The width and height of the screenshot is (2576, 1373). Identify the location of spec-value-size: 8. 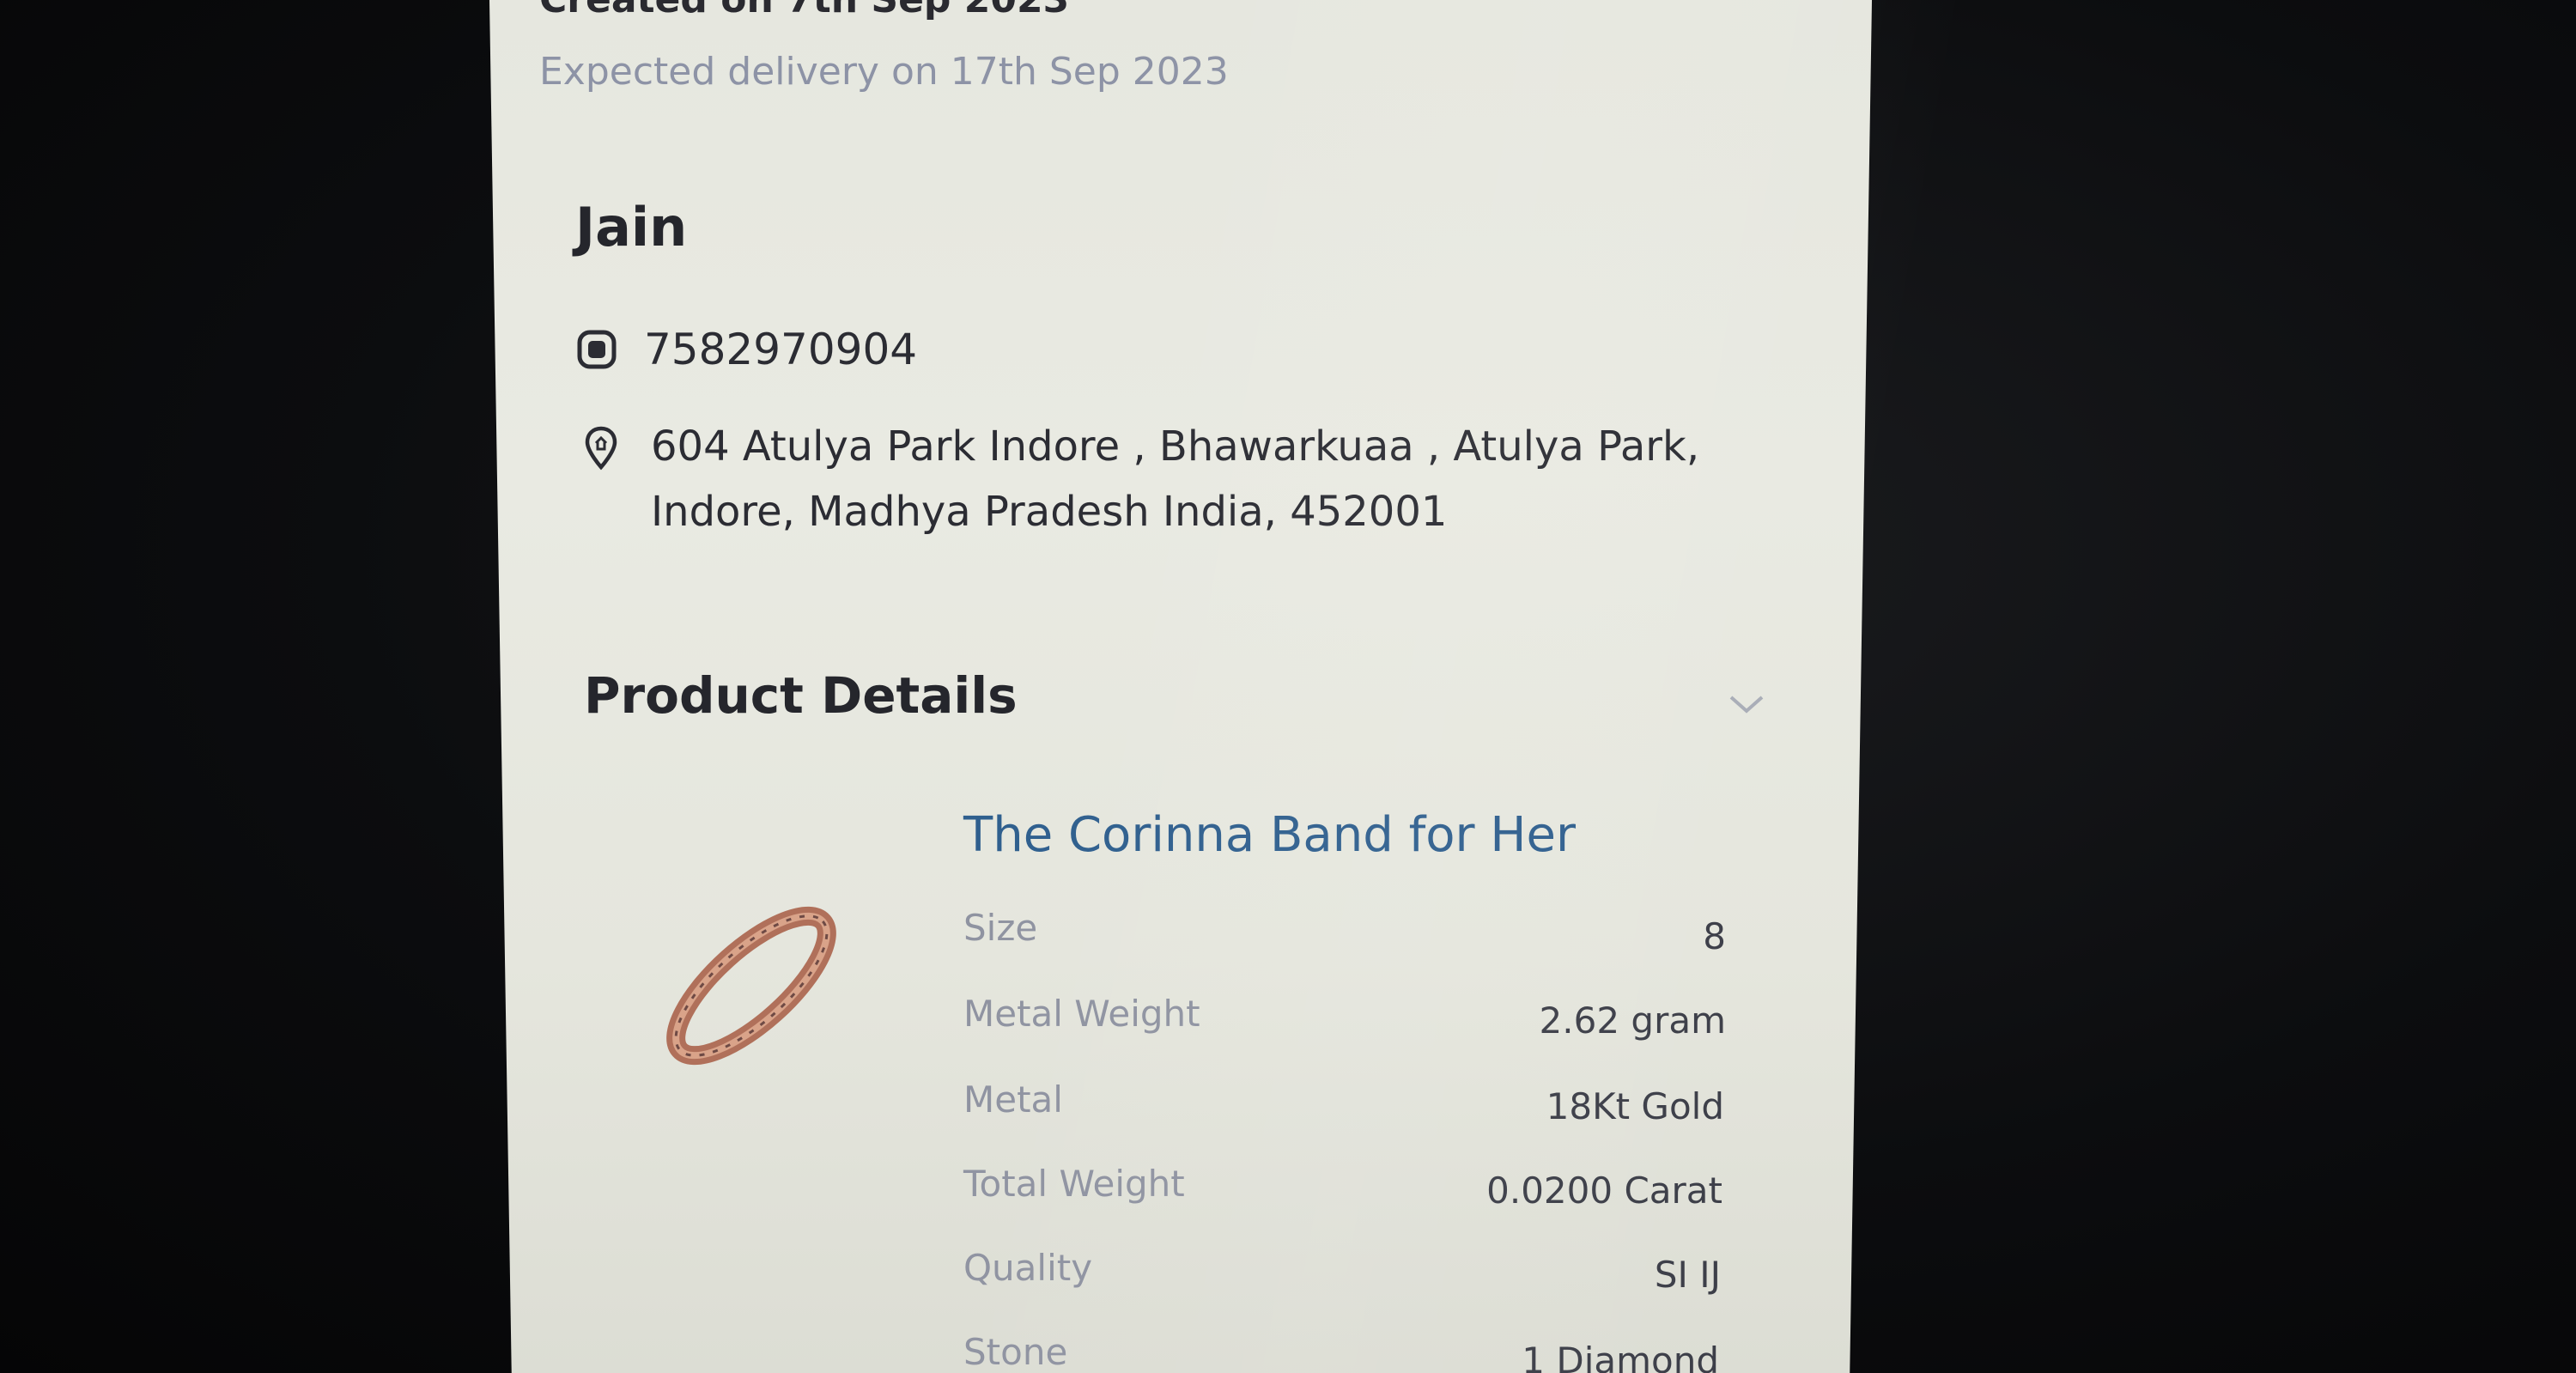
(1715, 936).